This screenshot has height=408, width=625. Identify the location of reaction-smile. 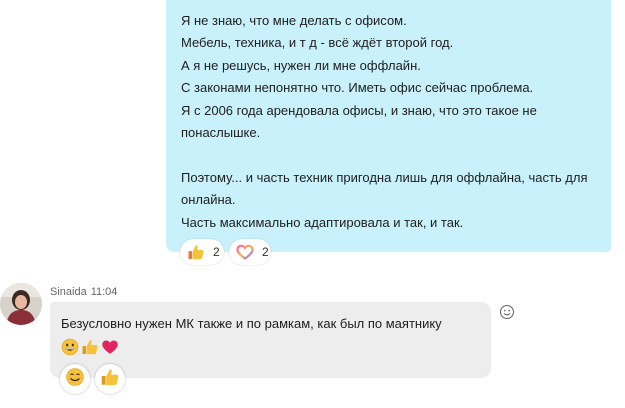
(75, 379).